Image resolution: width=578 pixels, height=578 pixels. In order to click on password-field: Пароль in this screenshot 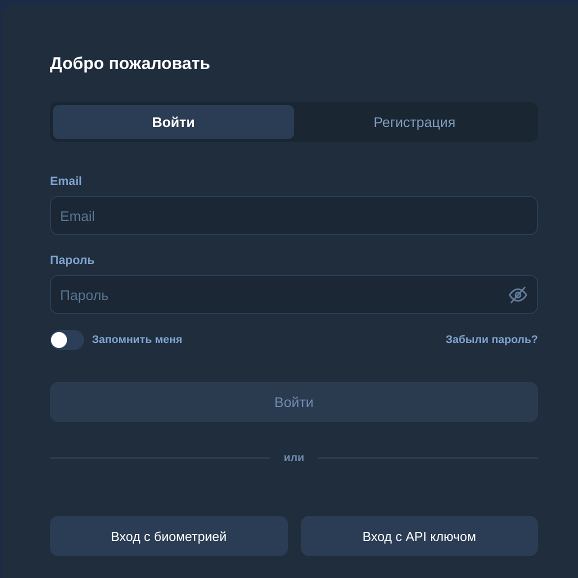, I will do `click(294, 294)`.